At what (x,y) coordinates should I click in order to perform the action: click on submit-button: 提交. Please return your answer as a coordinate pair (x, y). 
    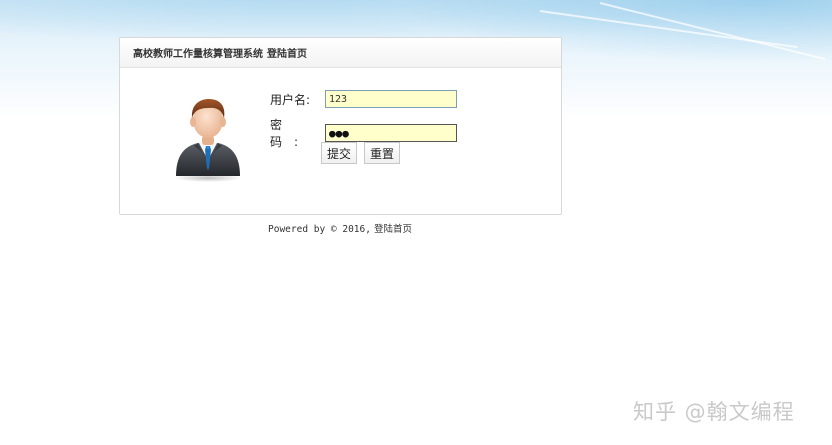
    Looking at the image, I should click on (339, 153).